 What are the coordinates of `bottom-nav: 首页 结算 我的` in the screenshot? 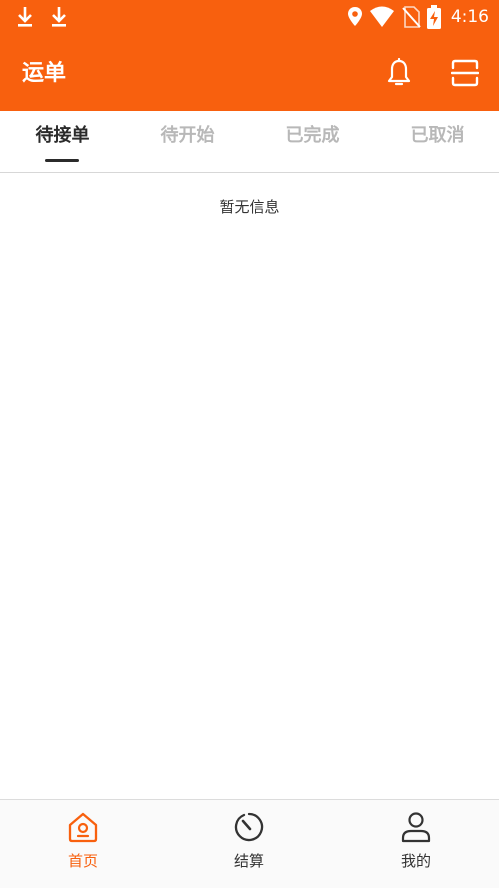 It's located at (249, 843).